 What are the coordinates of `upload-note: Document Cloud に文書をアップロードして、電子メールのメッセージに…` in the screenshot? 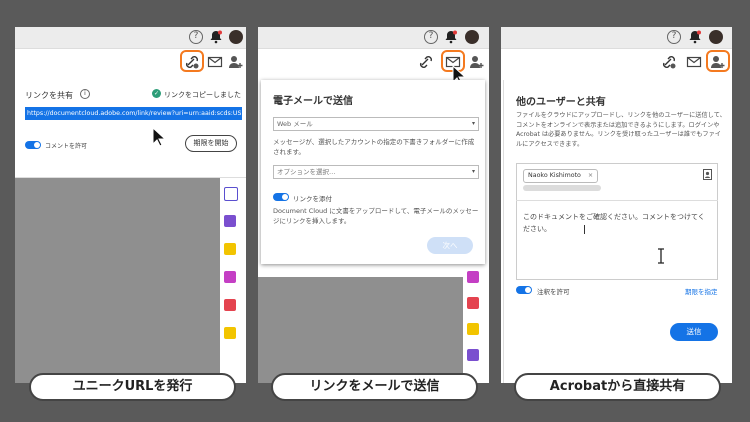 It's located at (376, 216).